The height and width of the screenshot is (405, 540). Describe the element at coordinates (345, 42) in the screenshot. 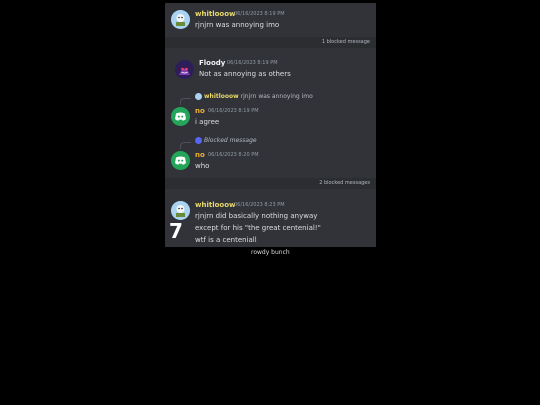

I see `blocked-count: 1 blocked message` at that location.